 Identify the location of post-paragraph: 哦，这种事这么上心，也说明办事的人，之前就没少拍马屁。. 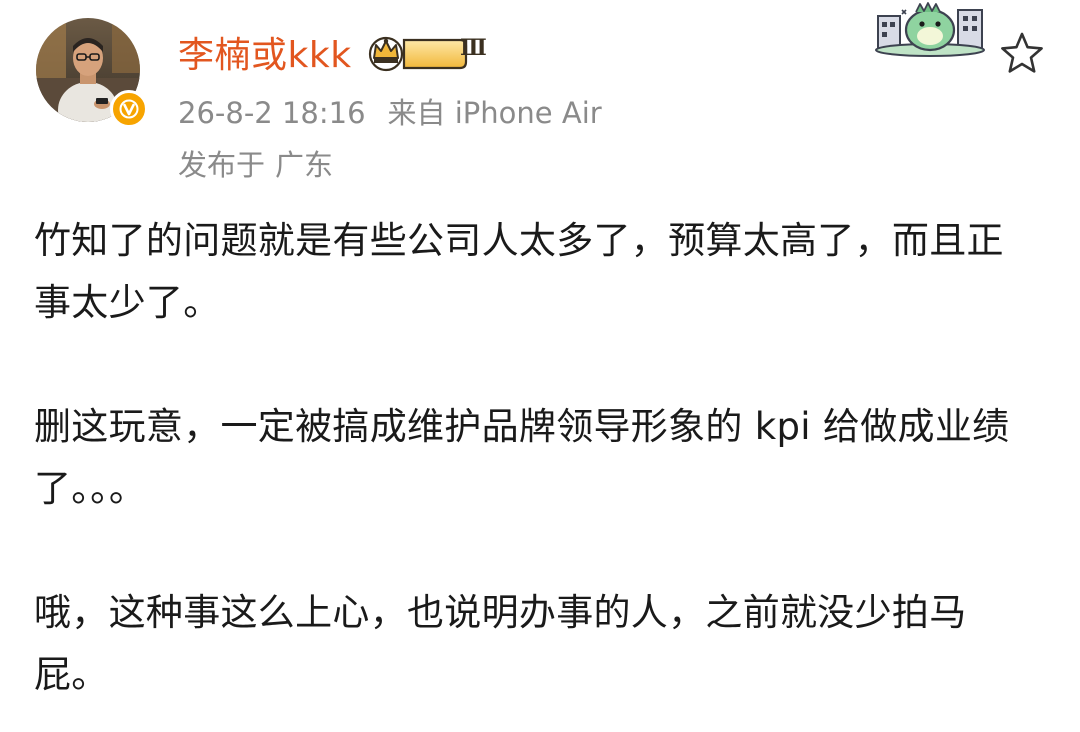
(500, 643).